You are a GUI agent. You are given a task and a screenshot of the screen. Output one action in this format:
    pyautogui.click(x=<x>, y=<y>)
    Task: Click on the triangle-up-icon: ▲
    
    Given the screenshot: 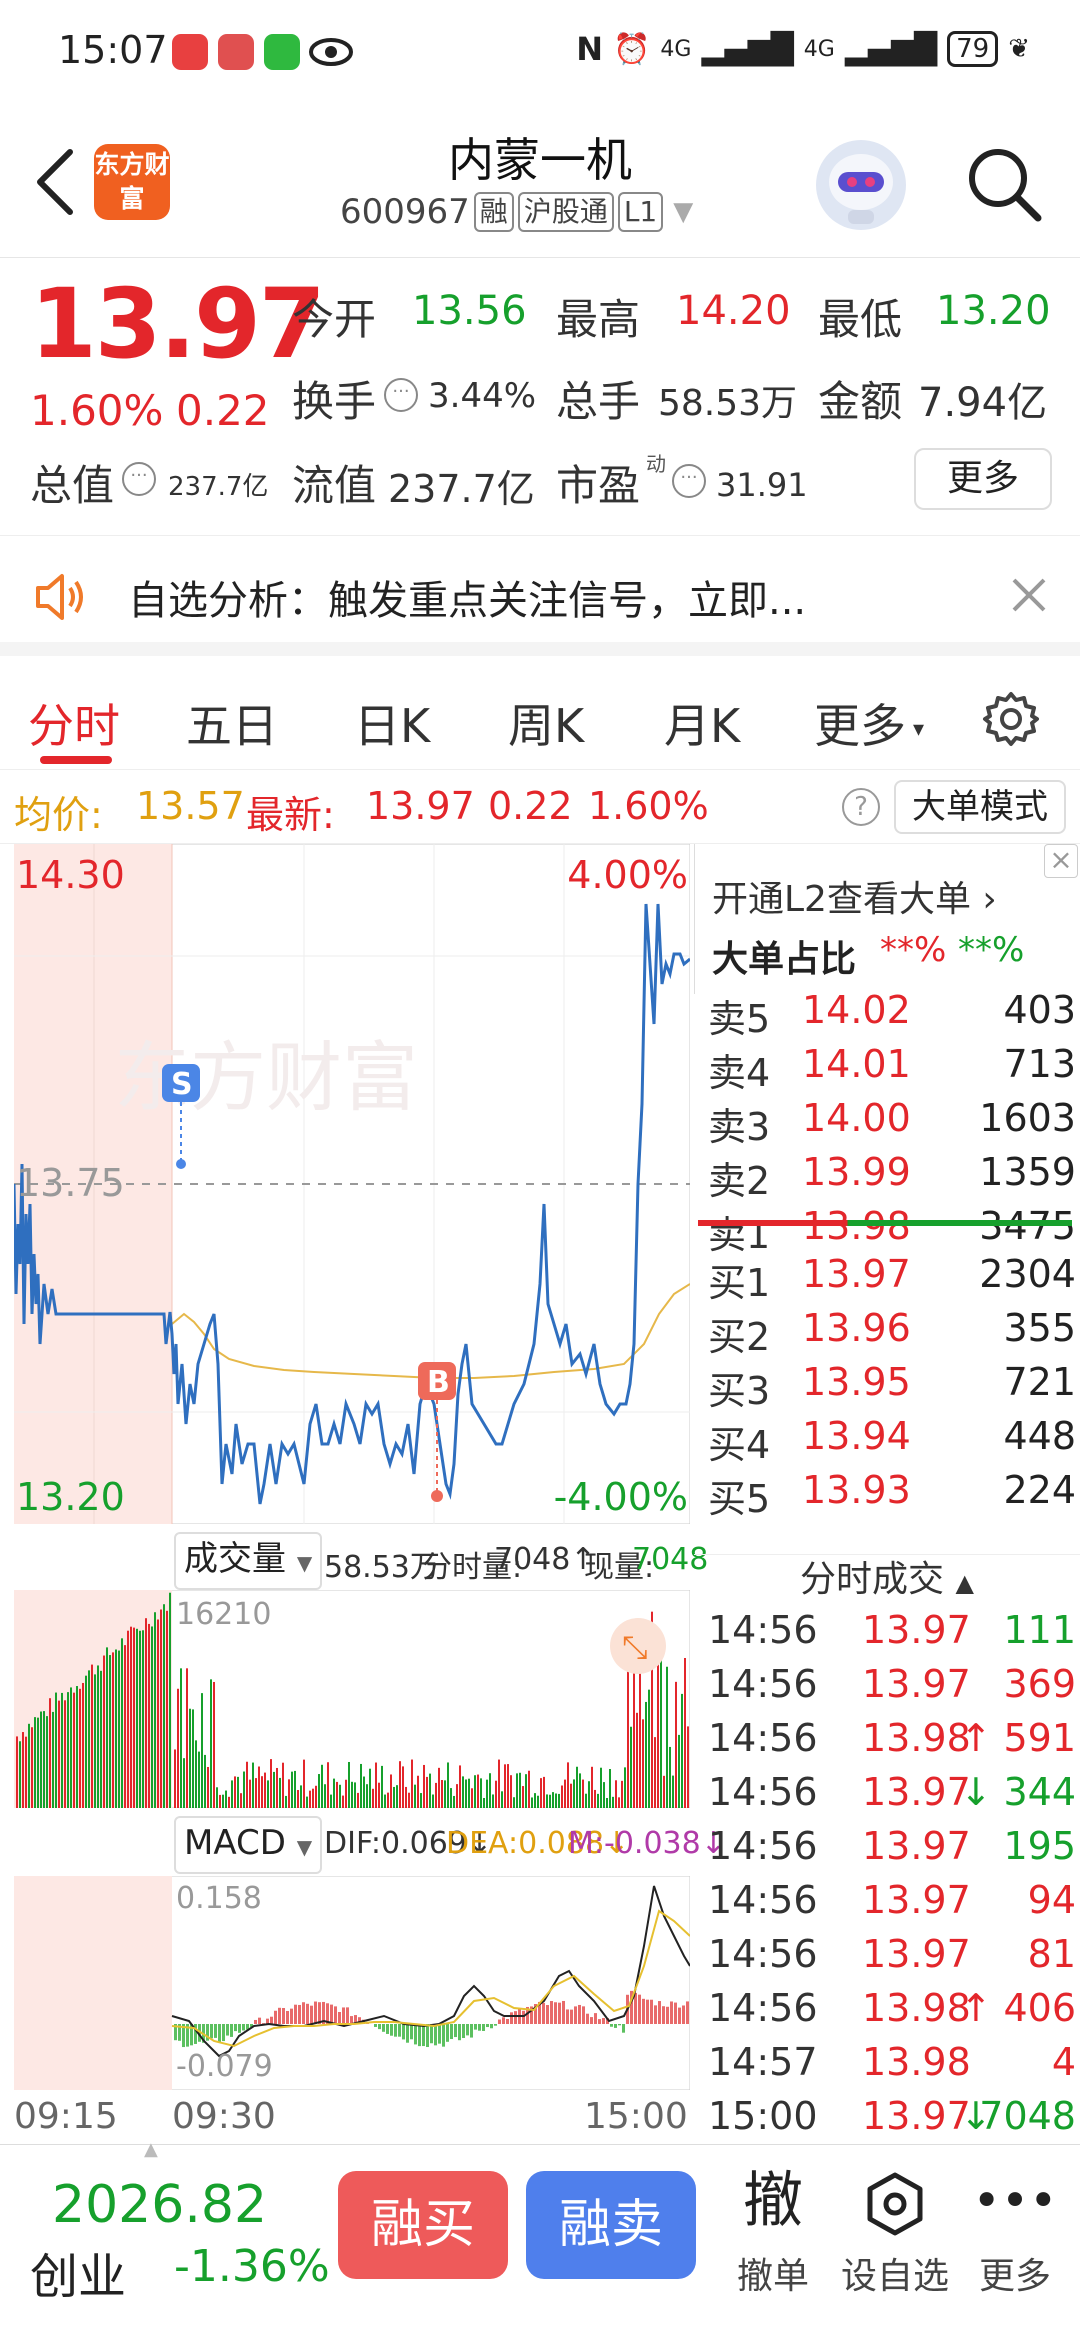 What is the action you would take?
    pyautogui.click(x=964, y=1583)
    